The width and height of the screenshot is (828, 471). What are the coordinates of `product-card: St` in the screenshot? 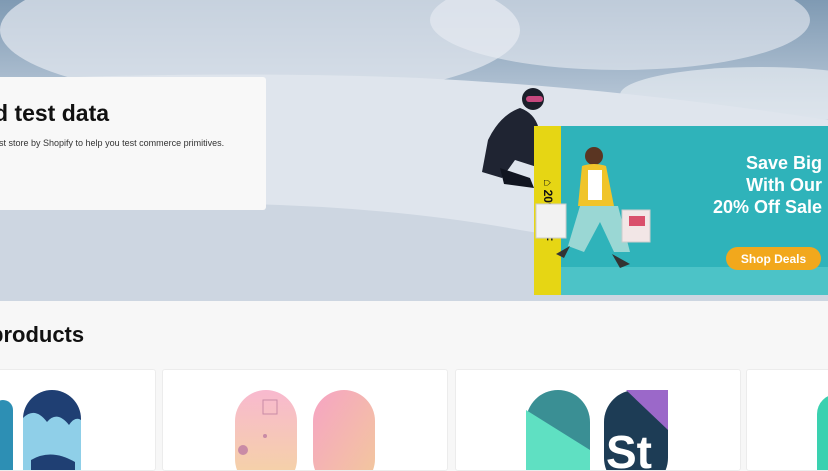 It's located at (598, 420).